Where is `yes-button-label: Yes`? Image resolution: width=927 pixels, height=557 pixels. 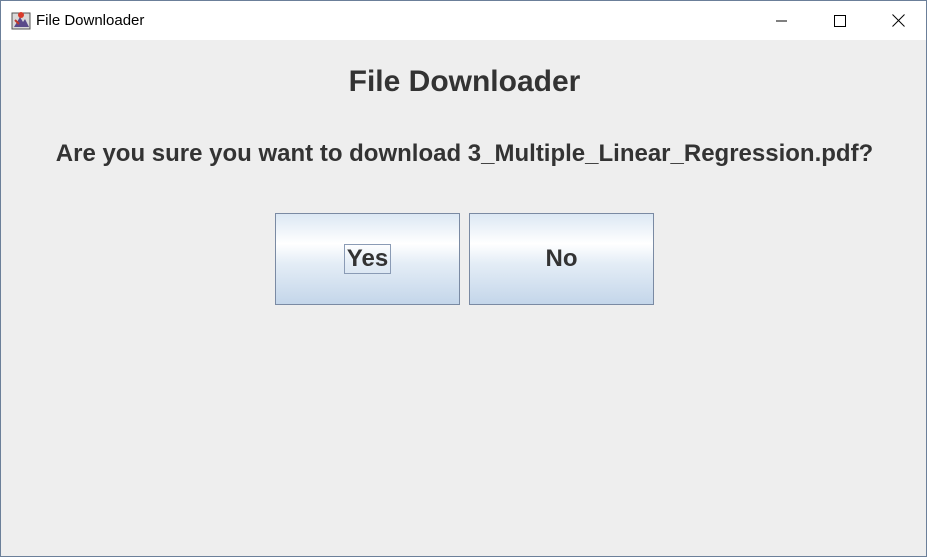 yes-button-label: Yes is located at coordinates (367, 259).